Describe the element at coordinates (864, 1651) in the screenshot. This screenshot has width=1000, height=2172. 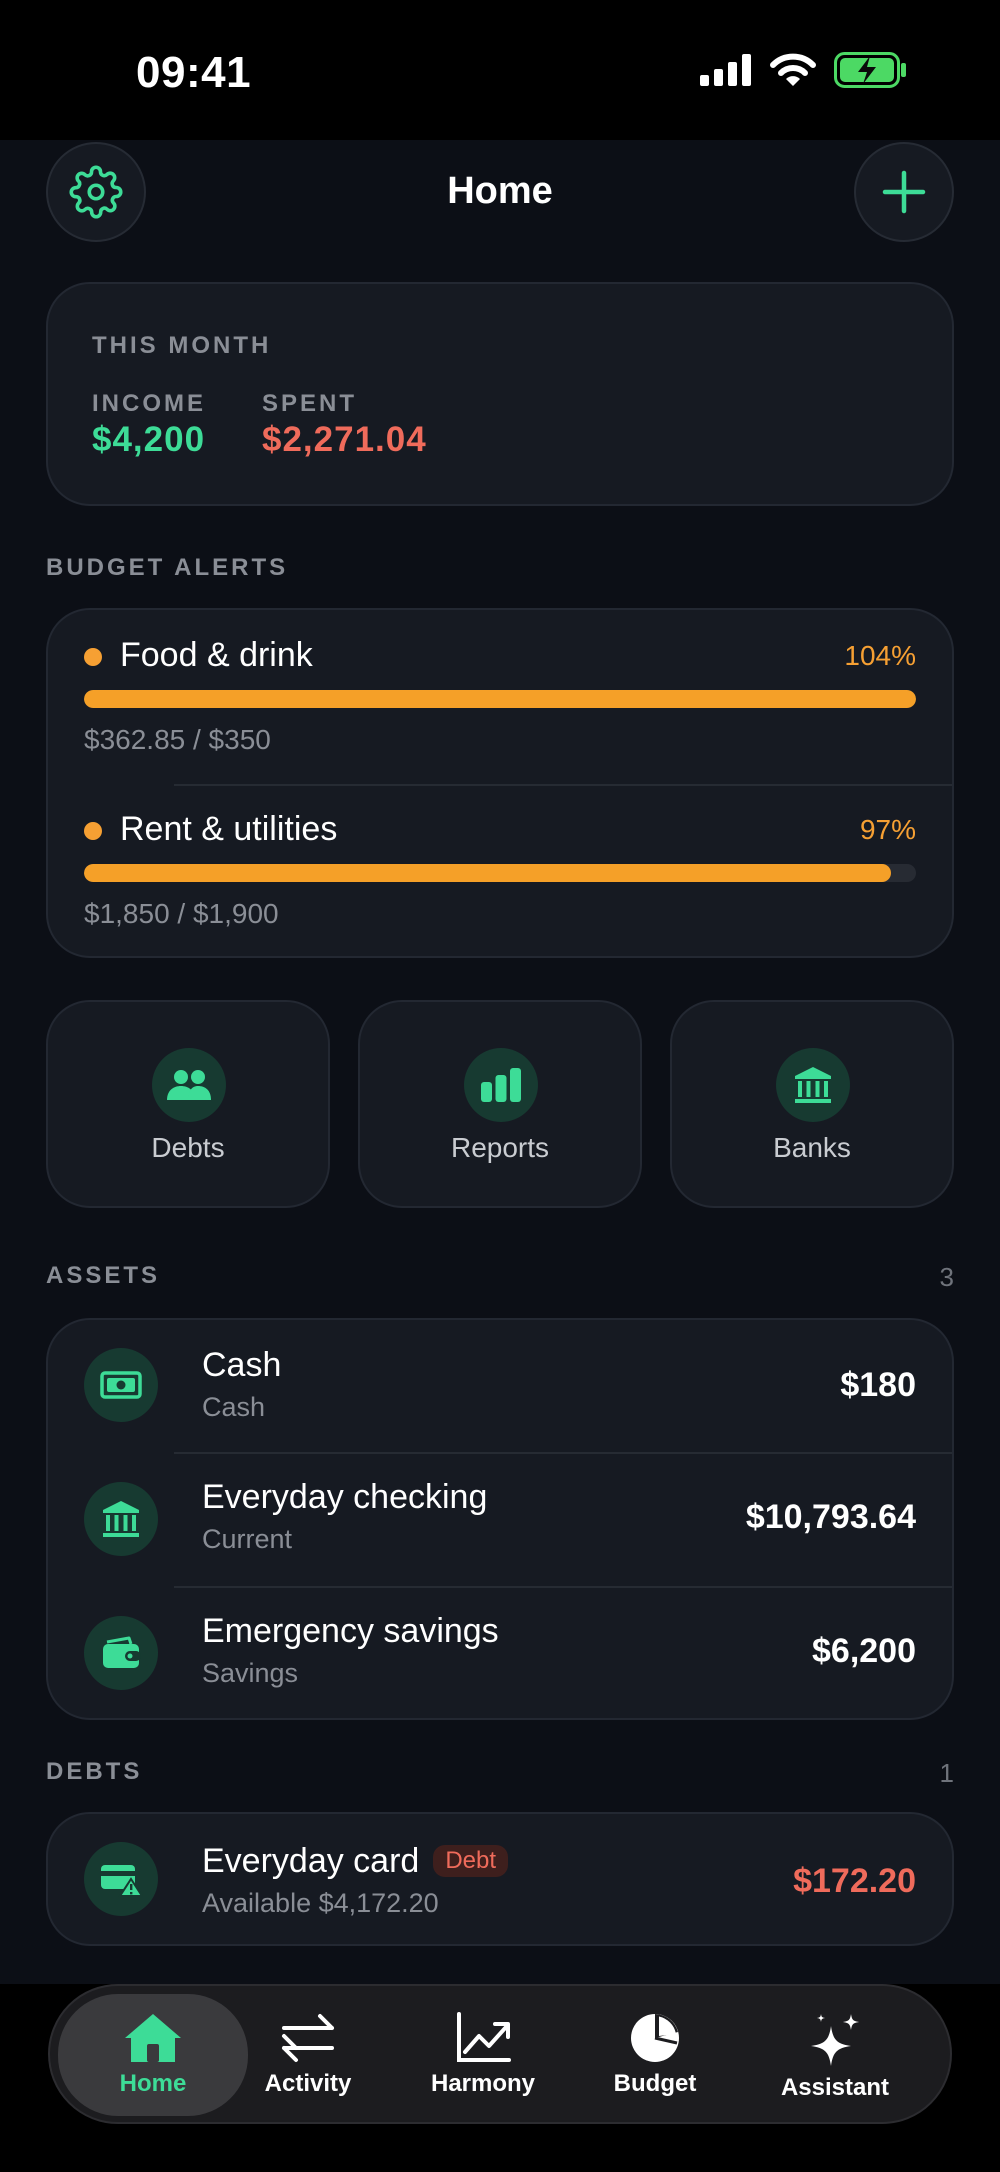
I see `account-balance: $6,200` at that location.